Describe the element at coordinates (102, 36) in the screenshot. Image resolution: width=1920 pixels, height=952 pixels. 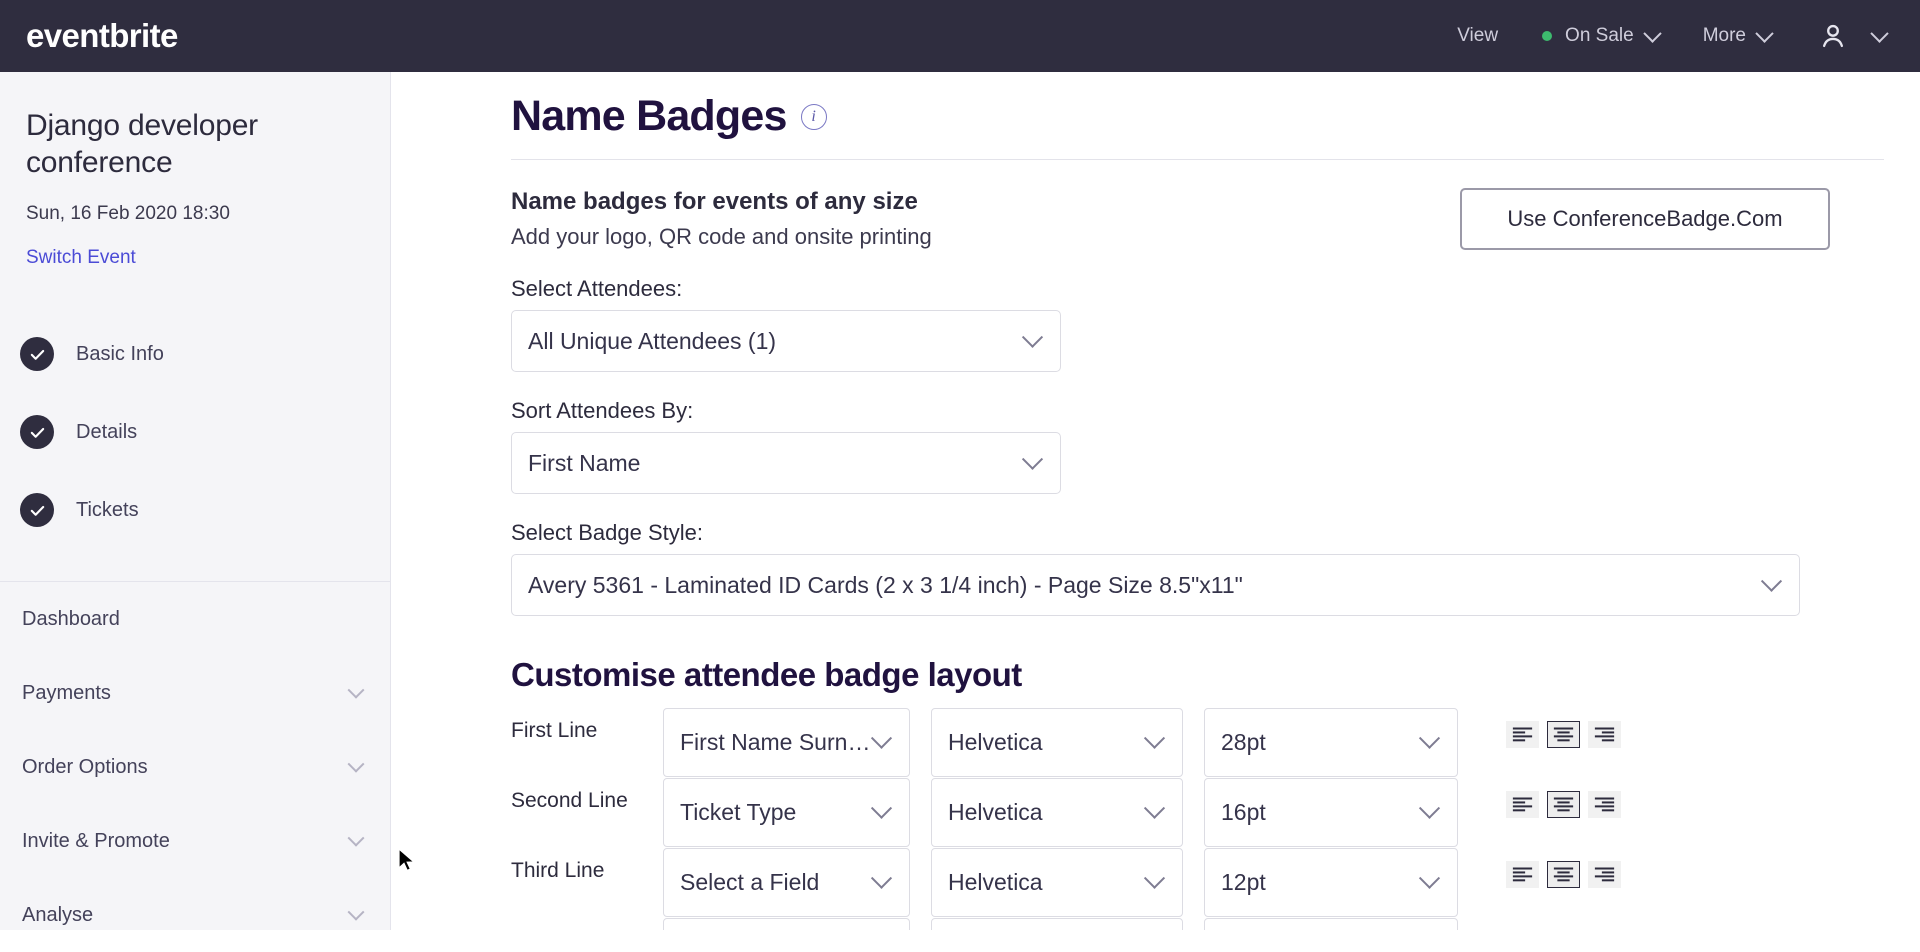
I see `eventbrite-logo: eventbrite` at that location.